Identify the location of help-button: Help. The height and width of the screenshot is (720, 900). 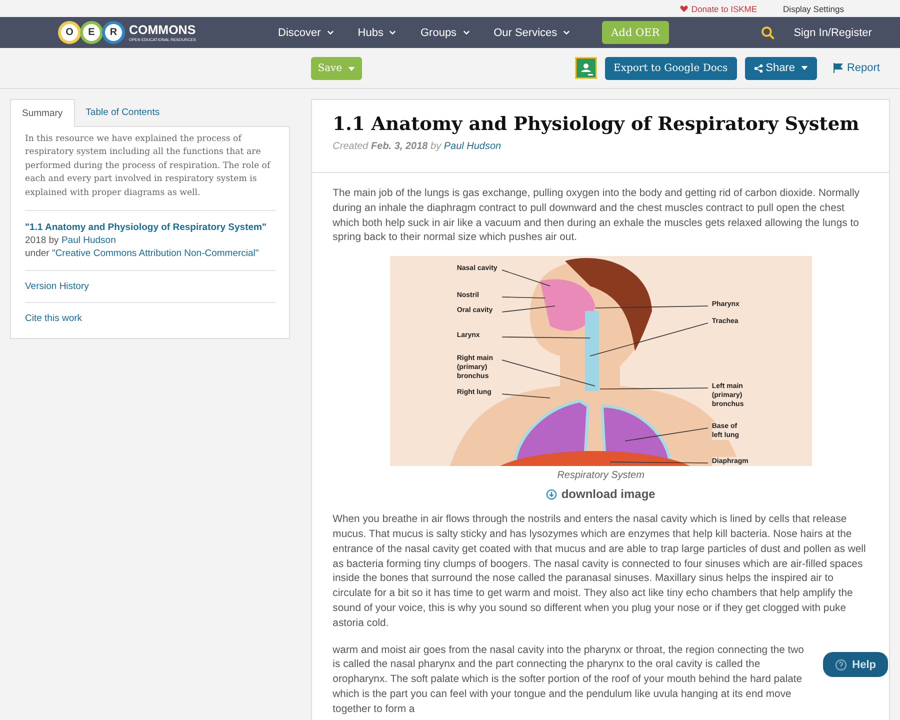
(855, 664).